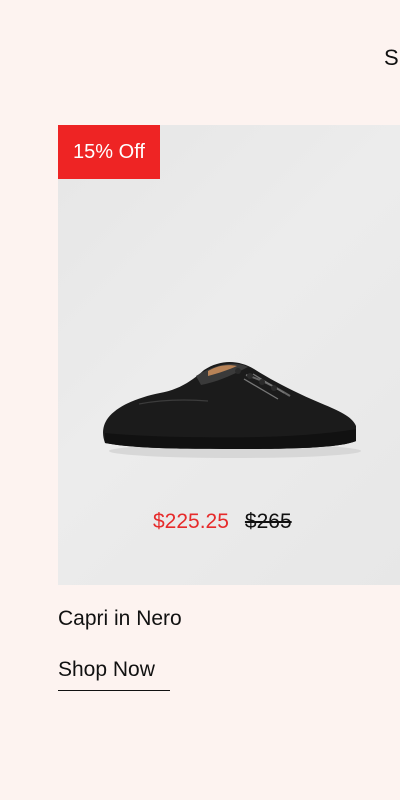 This screenshot has height=800, width=400. What do you see at coordinates (191, 521) in the screenshot?
I see `sale-price: $225.25` at bounding box center [191, 521].